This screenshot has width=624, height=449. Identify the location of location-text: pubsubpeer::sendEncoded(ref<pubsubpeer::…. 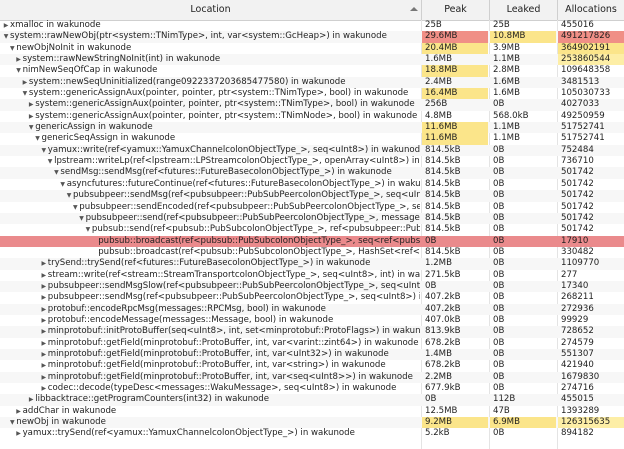
(249, 206).